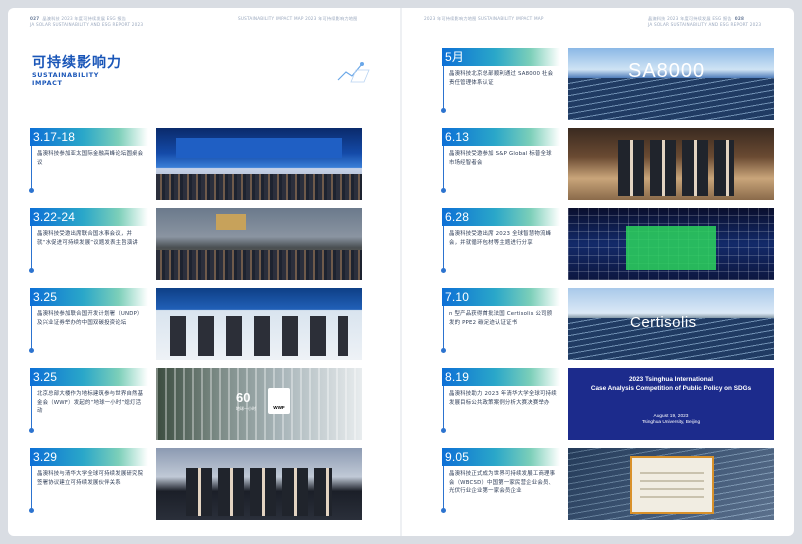 This screenshot has width=802, height=544. I want to click on certisolis-logo: Certisolis, so click(663, 322).